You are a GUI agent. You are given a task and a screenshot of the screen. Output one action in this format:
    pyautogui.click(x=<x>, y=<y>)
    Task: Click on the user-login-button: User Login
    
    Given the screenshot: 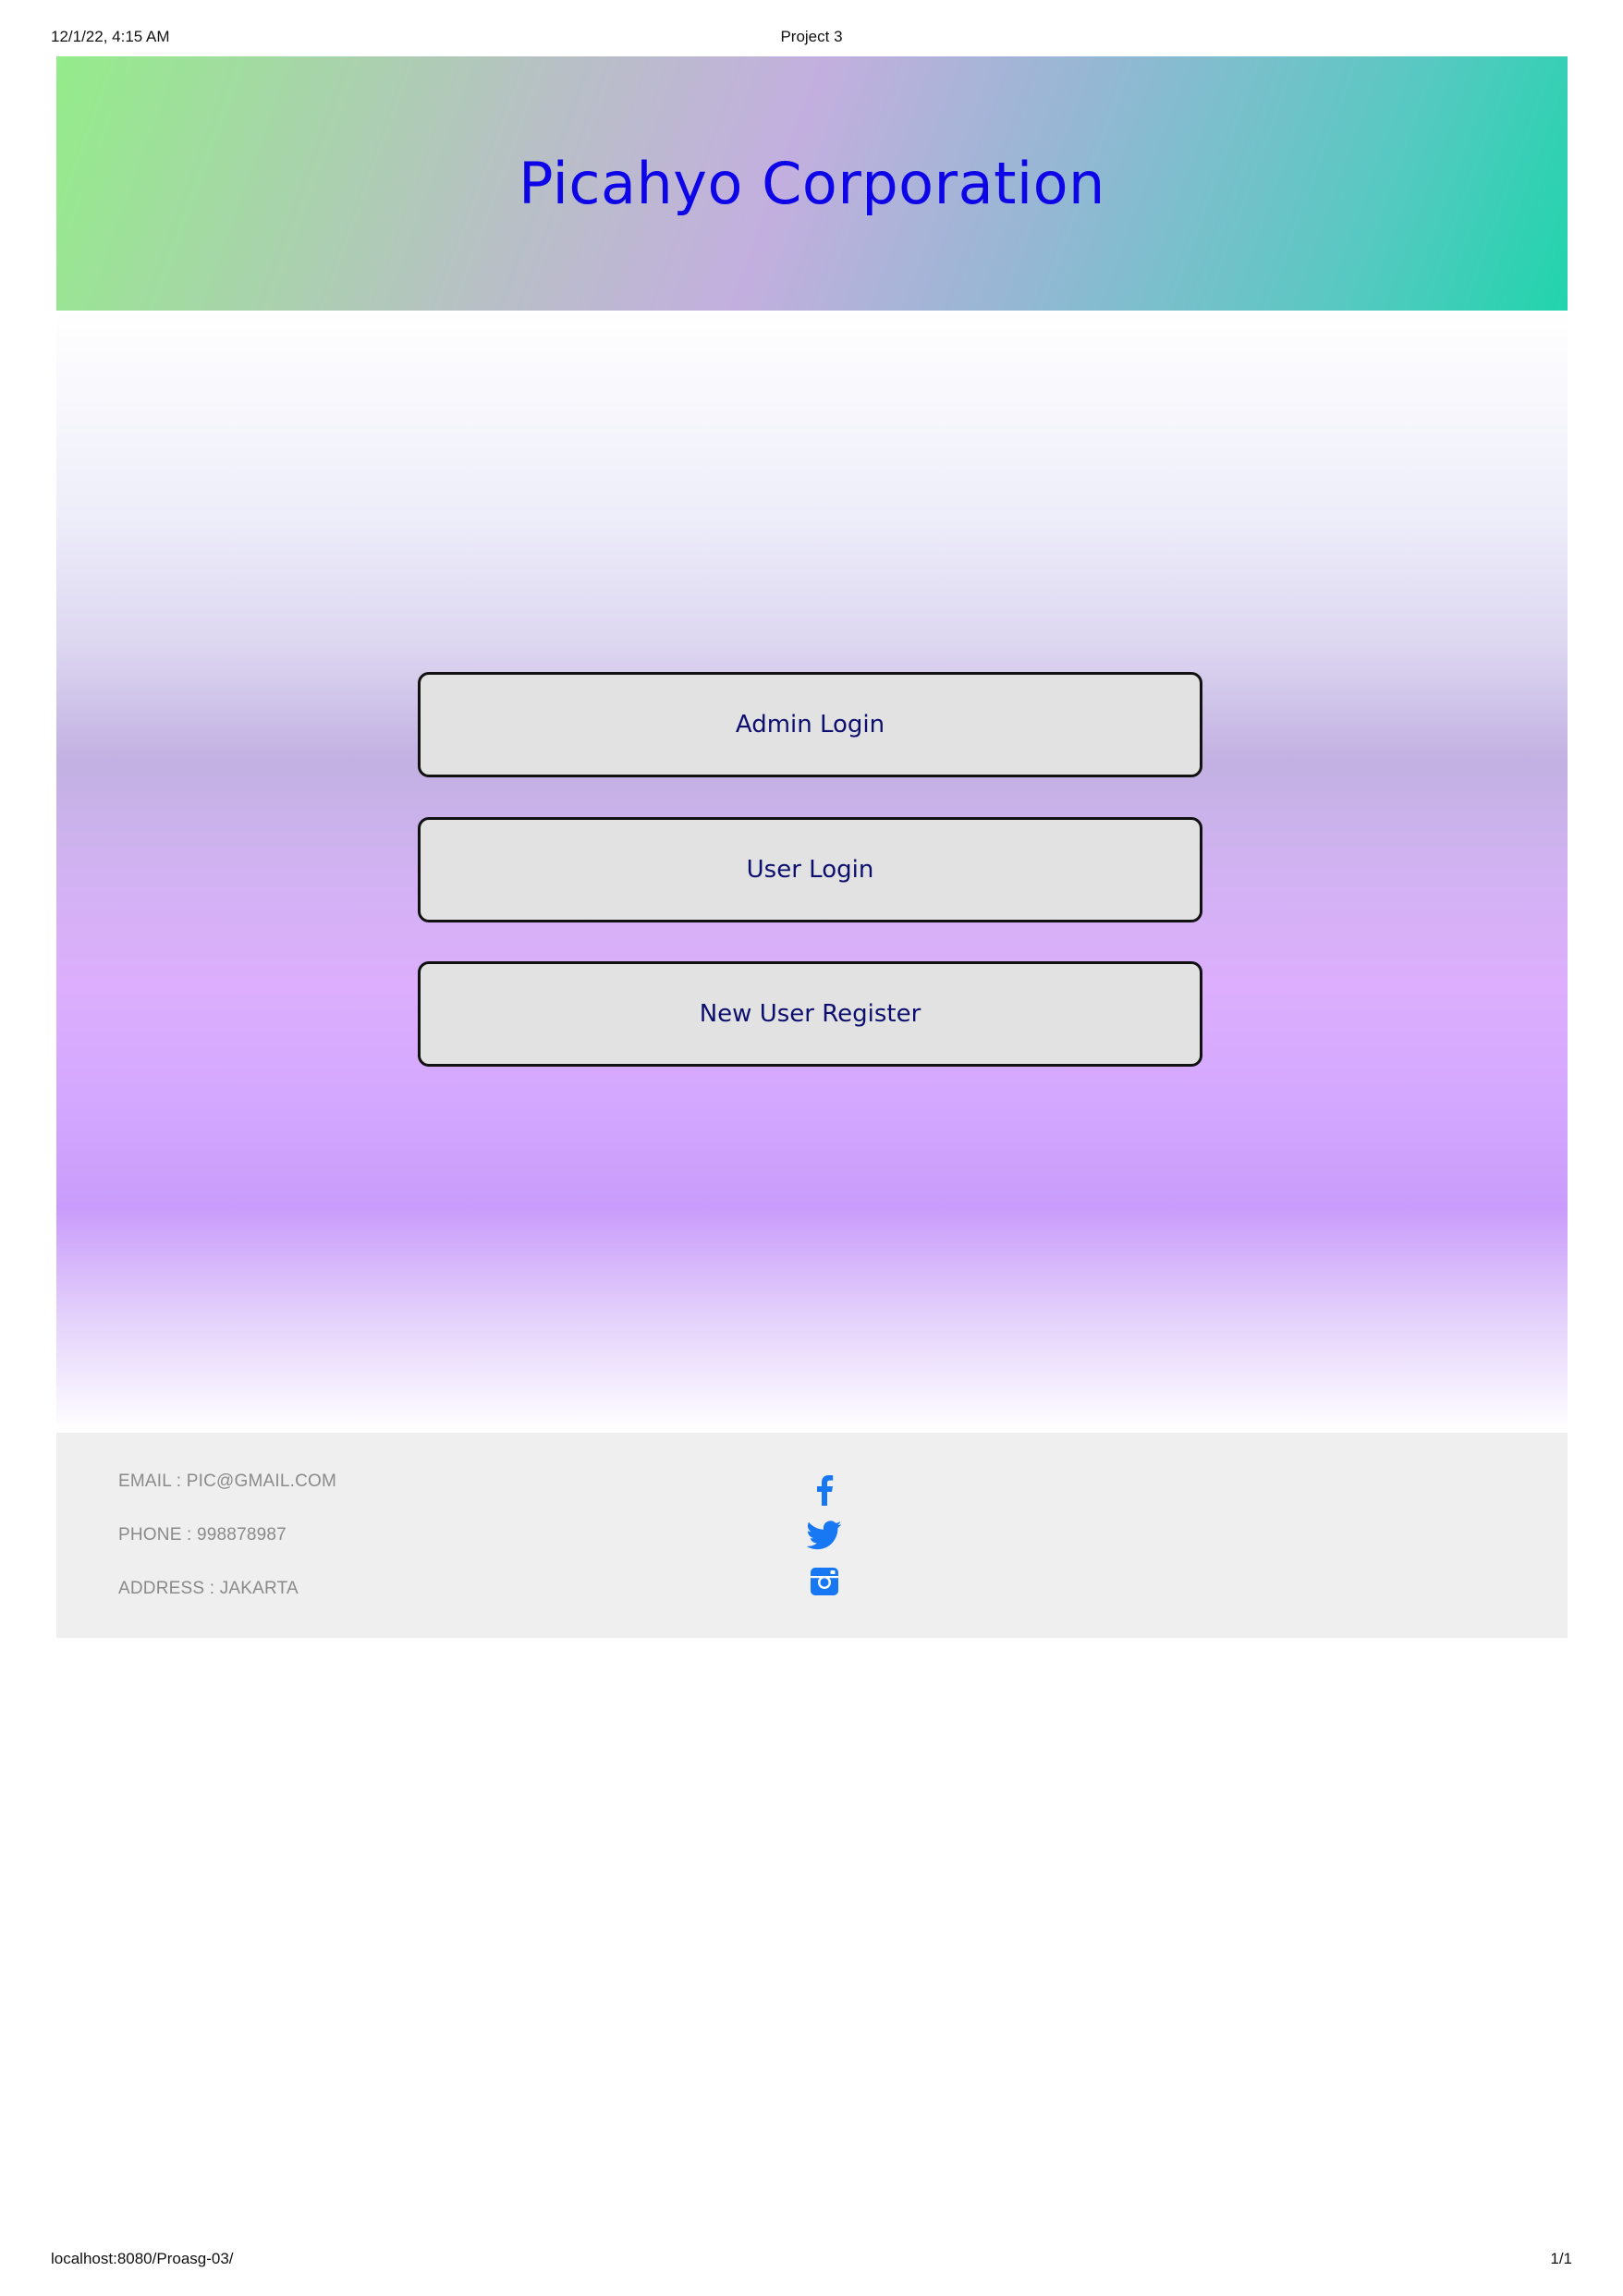 What is the action you would take?
    pyautogui.click(x=810, y=870)
    